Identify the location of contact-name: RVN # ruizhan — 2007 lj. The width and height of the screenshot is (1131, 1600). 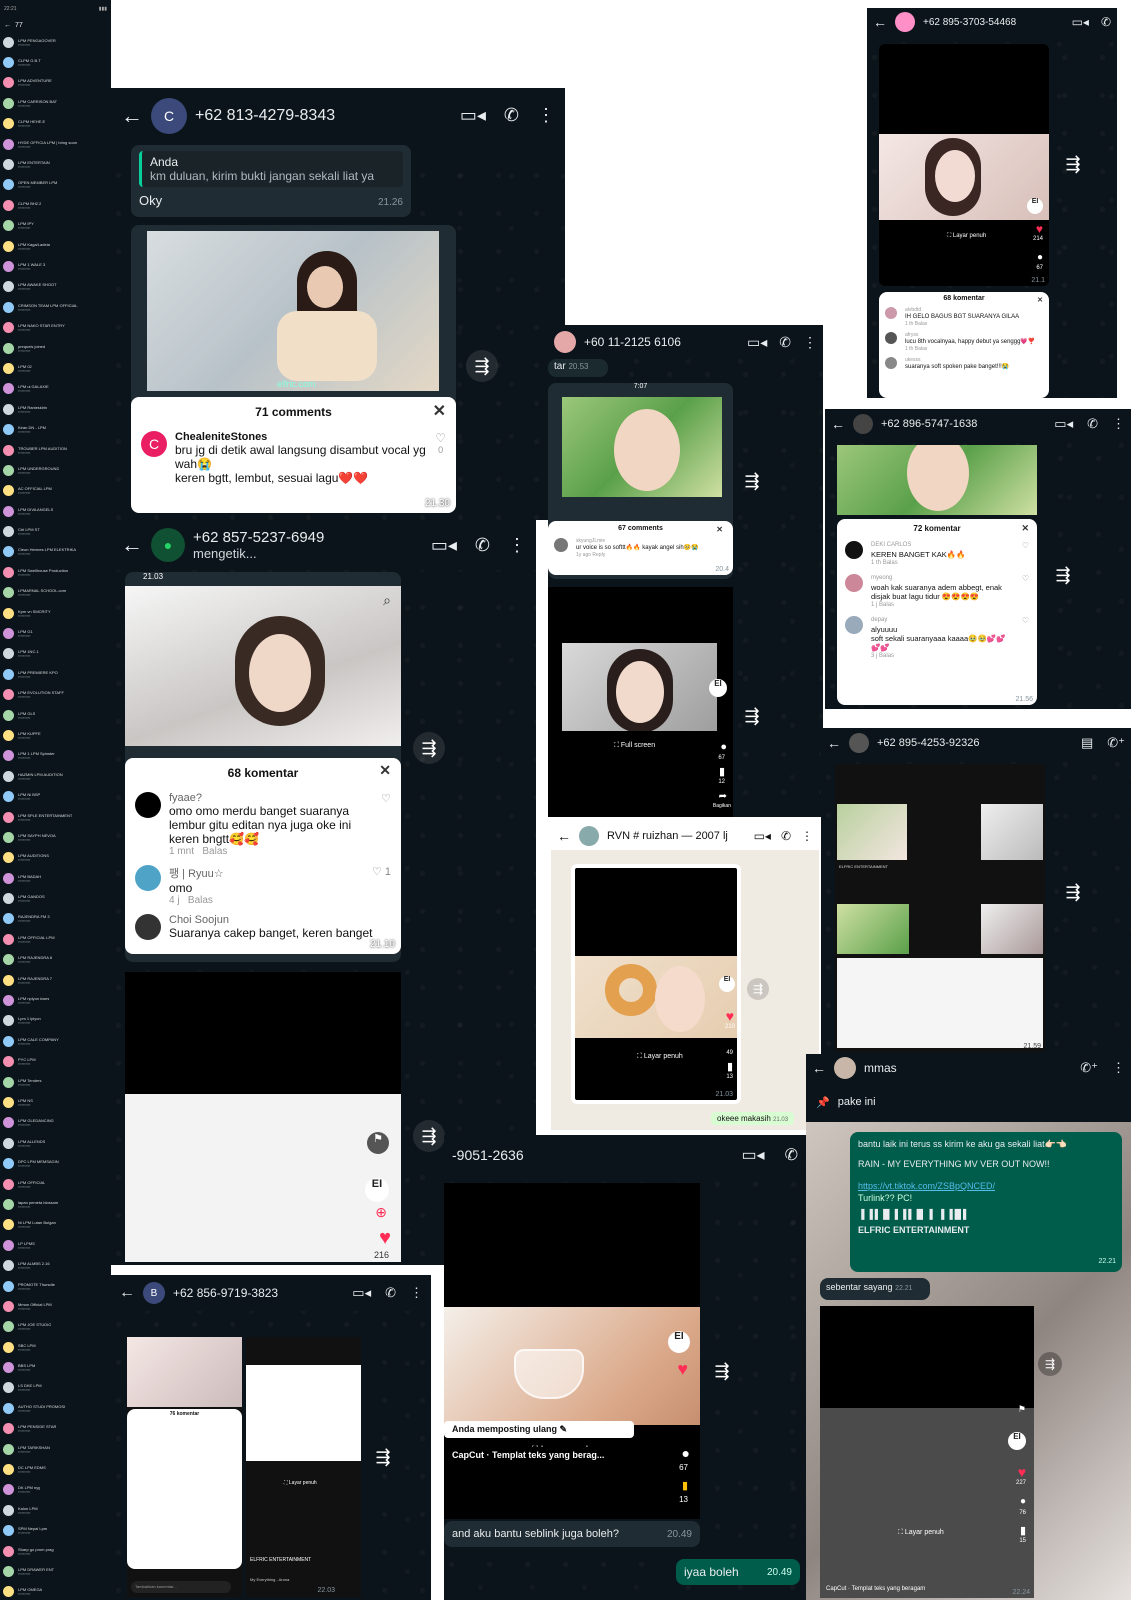
(676, 836).